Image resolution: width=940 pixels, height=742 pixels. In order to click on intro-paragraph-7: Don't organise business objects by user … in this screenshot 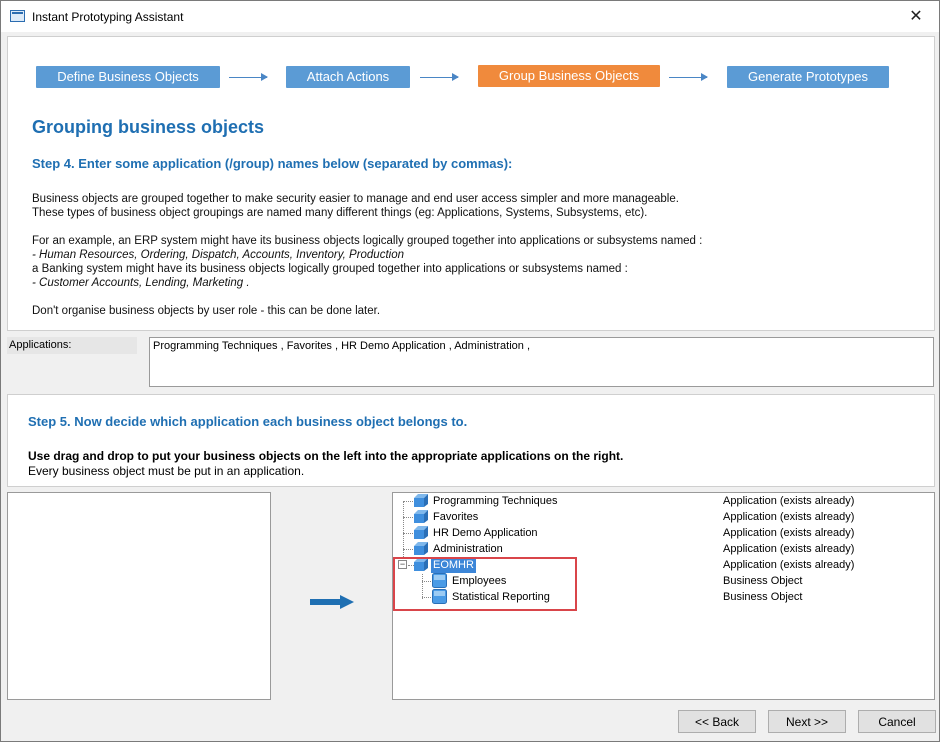, I will do `click(206, 311)`.